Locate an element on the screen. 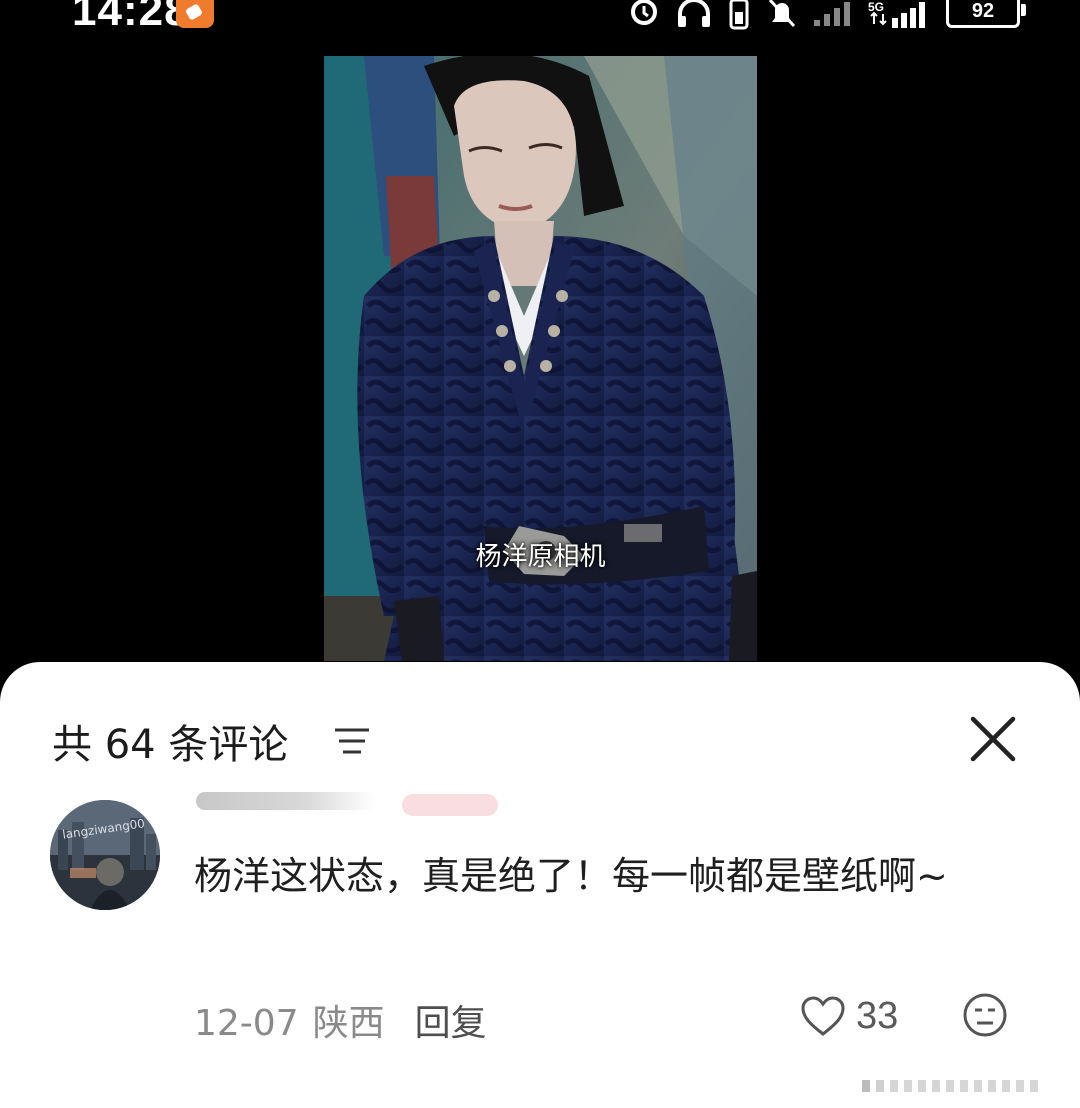 This screenshot has width=1080, height=1108. comment-date: 12-07 is located at coordinates (246, 1023).